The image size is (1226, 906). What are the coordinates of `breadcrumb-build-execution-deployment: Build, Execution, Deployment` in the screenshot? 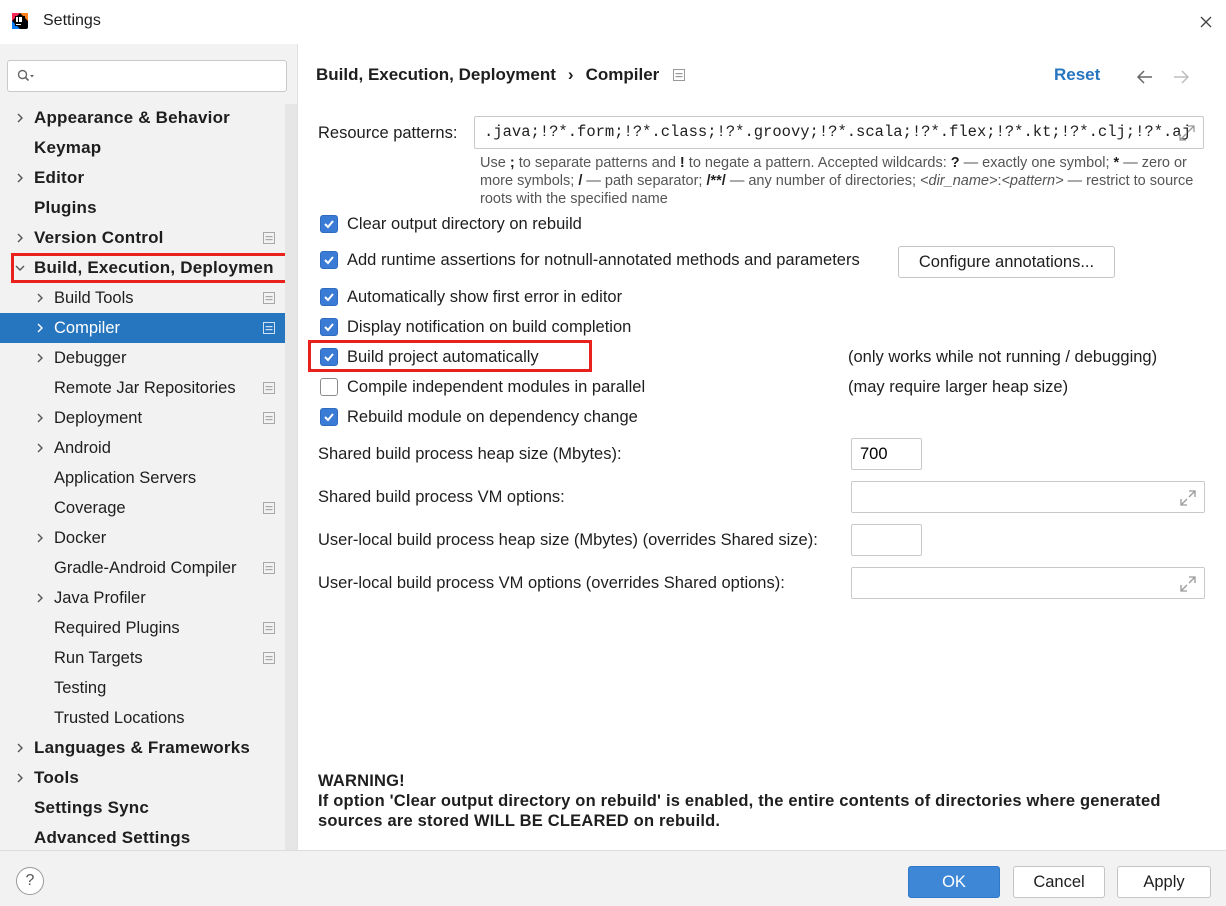 It's located at (436, 75).